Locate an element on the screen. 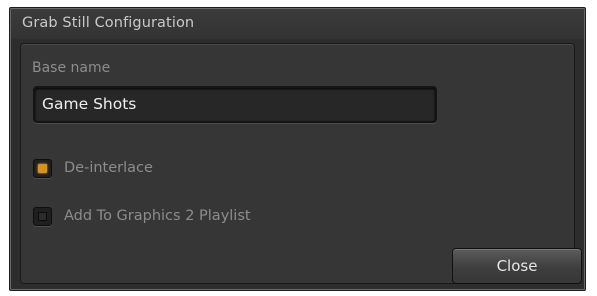 This screenshot has width=597, height=296. add-to-graphics-playlist-checkbox is located at coordinates (42, 216).